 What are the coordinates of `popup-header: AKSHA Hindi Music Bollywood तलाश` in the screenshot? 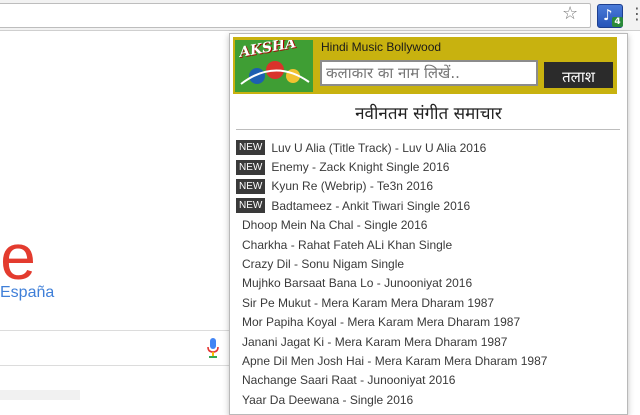 It's located at (425, 65).